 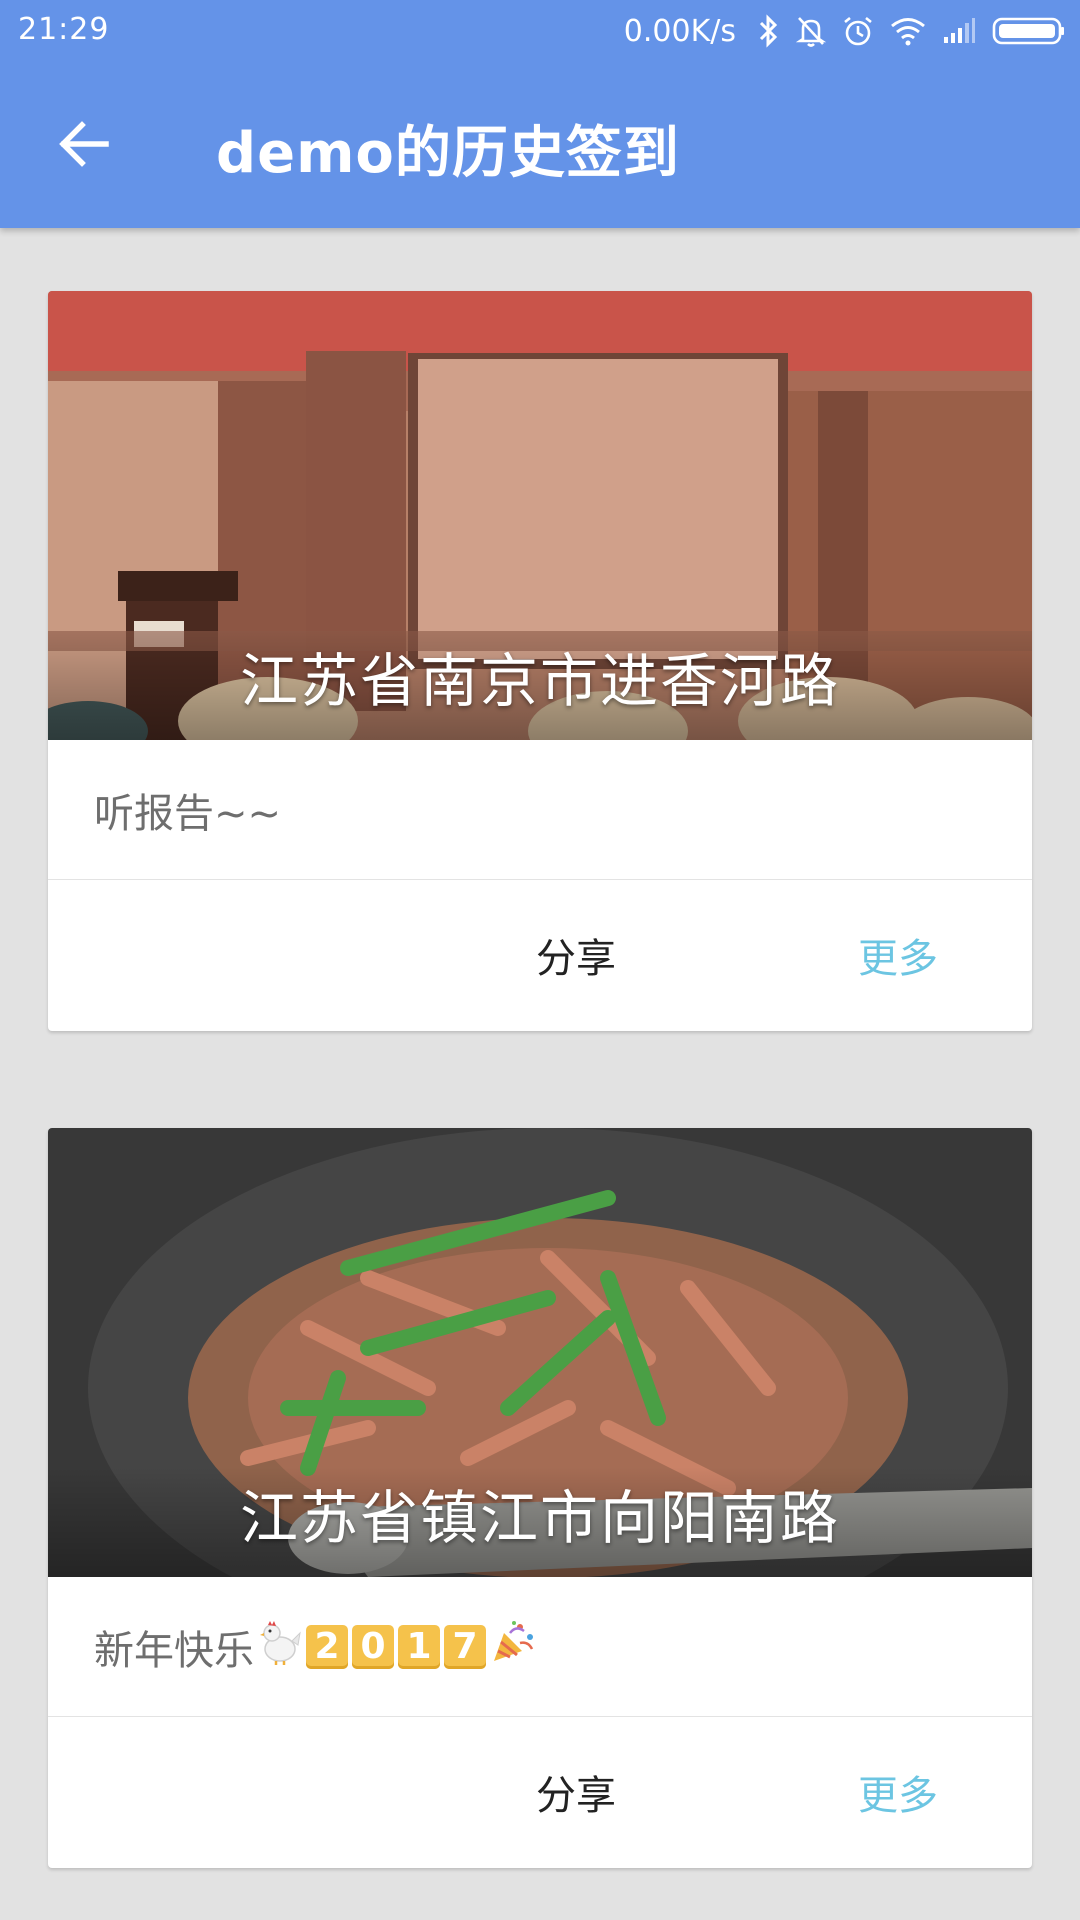 I want to click on page-title: demo的历史签到, so click(x=448, y=153).